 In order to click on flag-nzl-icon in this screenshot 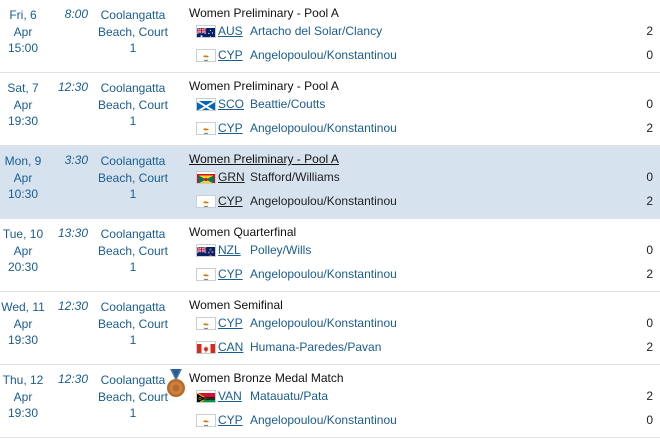, I will do `click(206, 250)`.